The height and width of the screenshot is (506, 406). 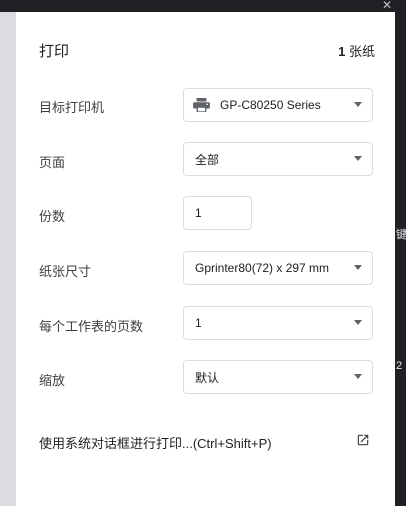 What do you see at coordinates (72, 107) in the screenshot?
I see `destination-label: 目标打印机` at bounding box center [72, 107].